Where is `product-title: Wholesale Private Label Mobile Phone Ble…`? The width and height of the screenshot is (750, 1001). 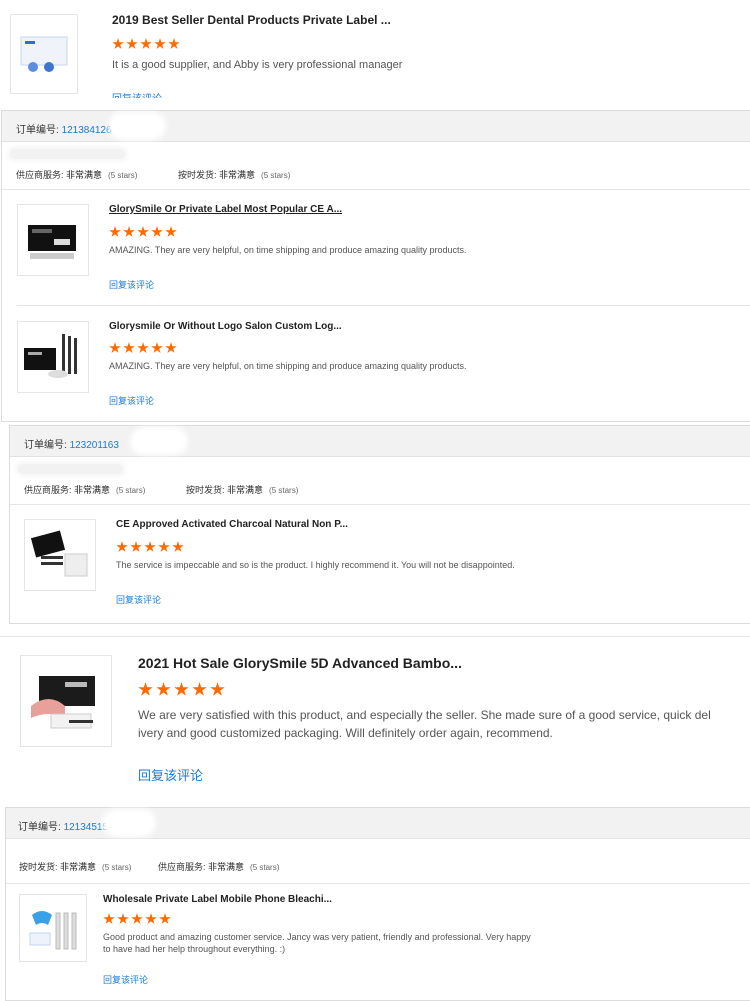
product-title: Wholesale Private Label Mobile Phone Ble… is located at coordinates (217, 899).